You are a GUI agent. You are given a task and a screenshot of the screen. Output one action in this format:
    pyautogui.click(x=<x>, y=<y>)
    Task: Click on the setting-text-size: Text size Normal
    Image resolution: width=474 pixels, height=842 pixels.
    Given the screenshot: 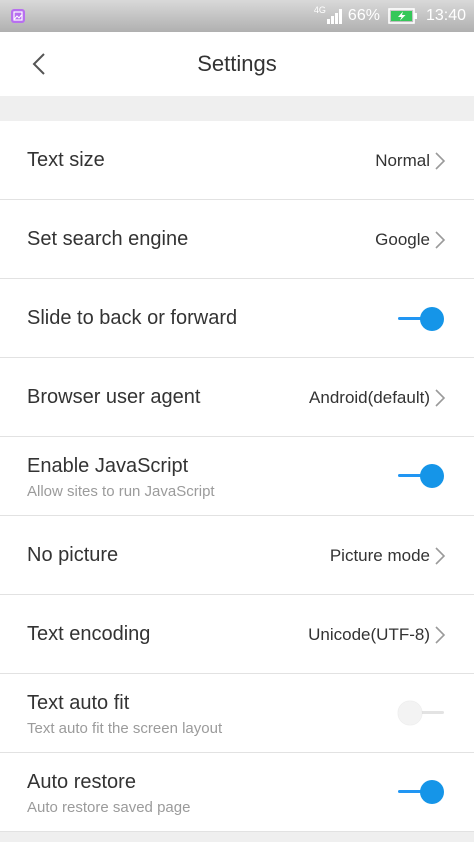 What is the action you would take?
    pyautogui.click(x=237, y=160)
    